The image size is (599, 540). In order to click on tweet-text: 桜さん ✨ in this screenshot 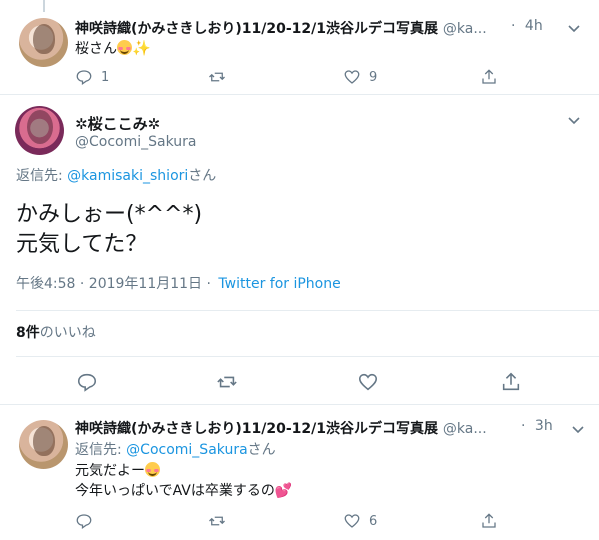, I will do `click(113, 48)`.